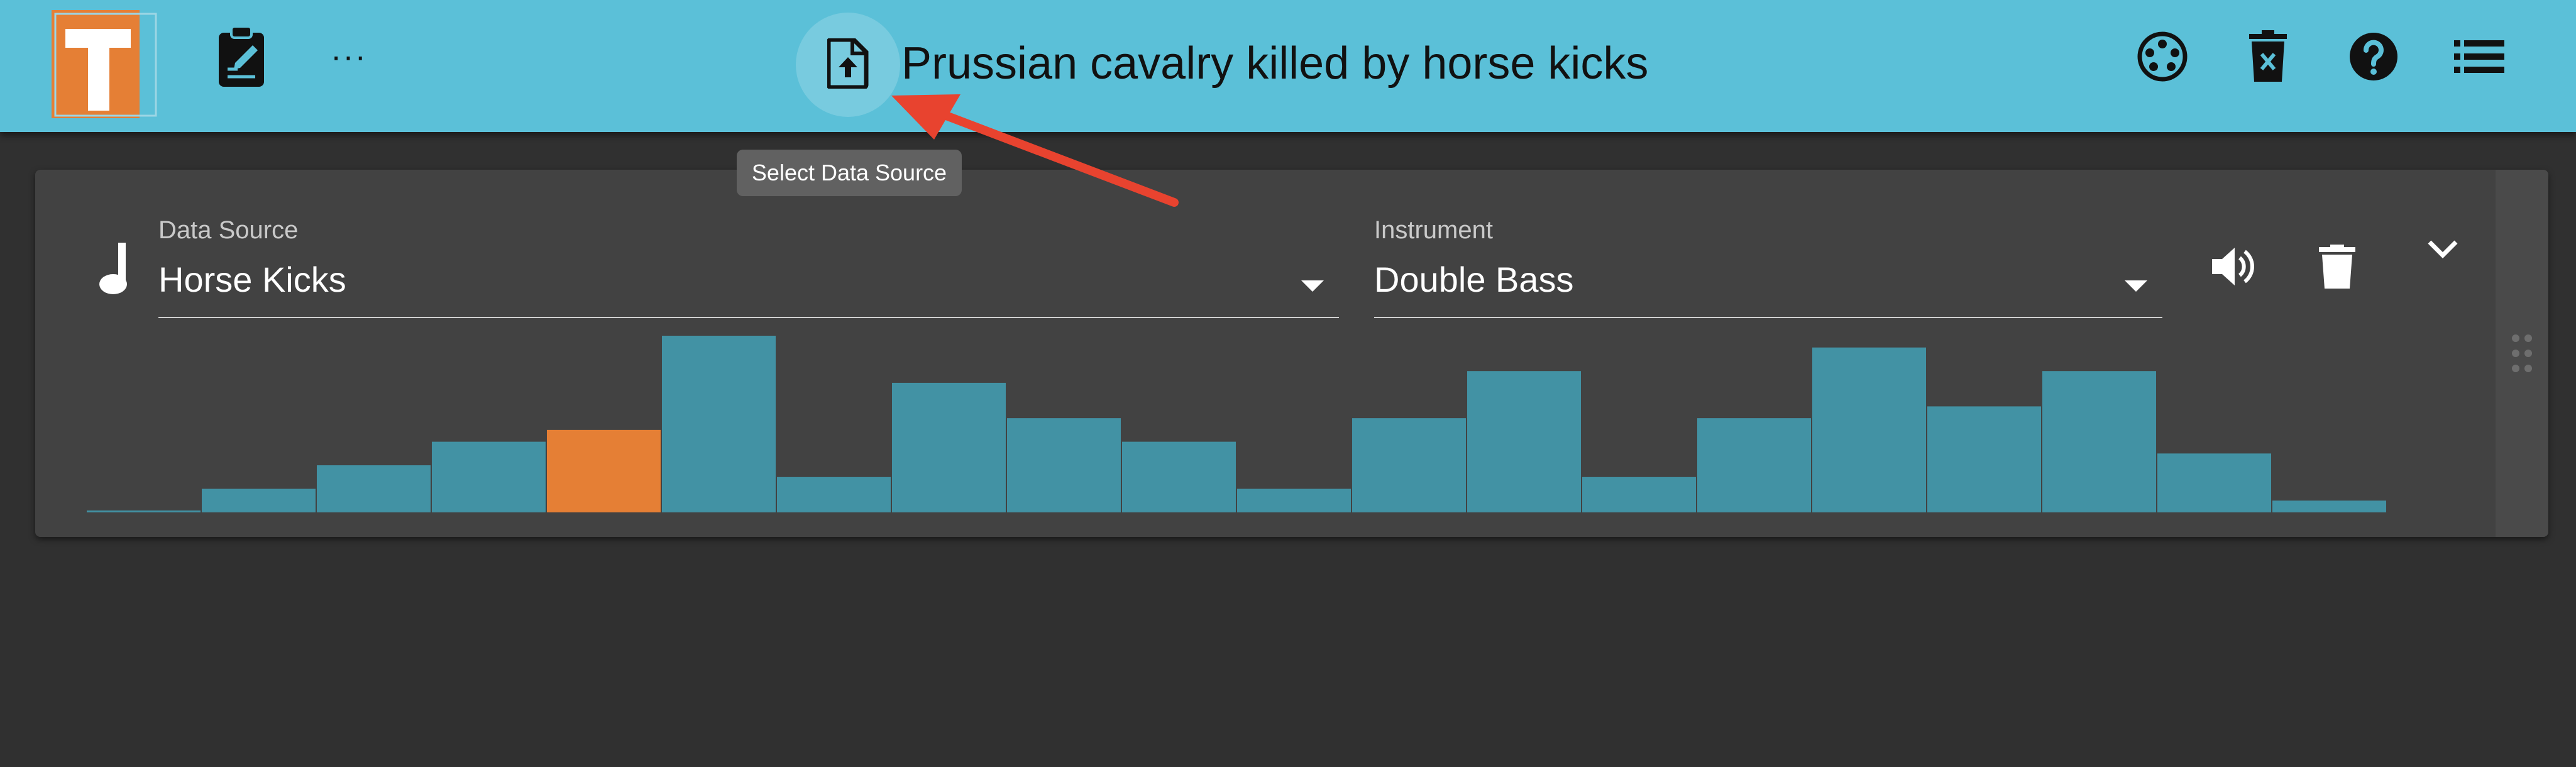  I want to click on chart-bar-highlighted, so click(604, 470).